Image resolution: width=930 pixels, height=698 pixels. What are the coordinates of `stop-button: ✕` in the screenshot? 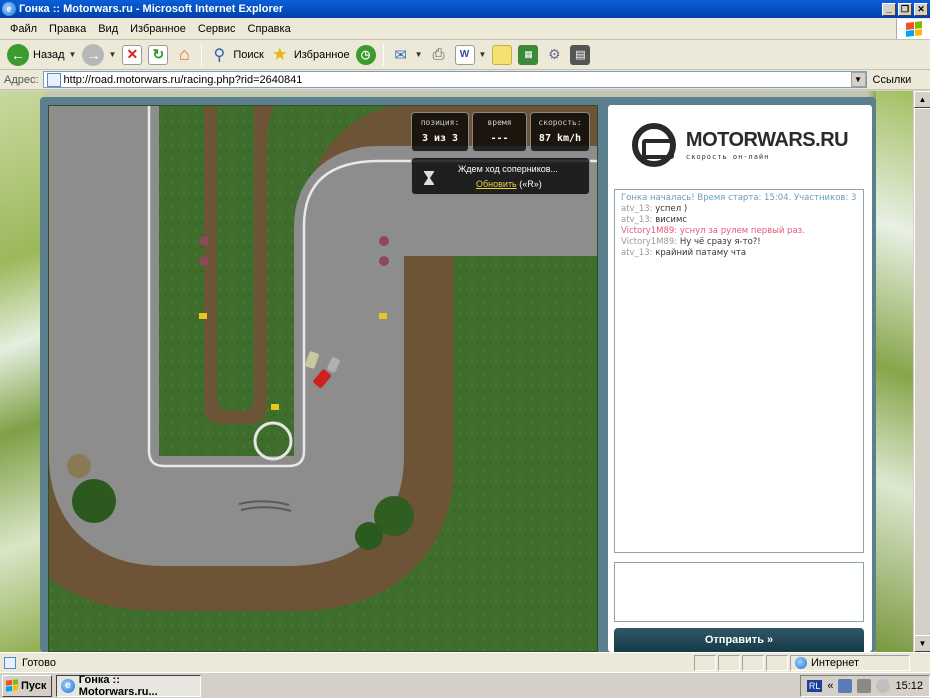 It's located at (132, 55).